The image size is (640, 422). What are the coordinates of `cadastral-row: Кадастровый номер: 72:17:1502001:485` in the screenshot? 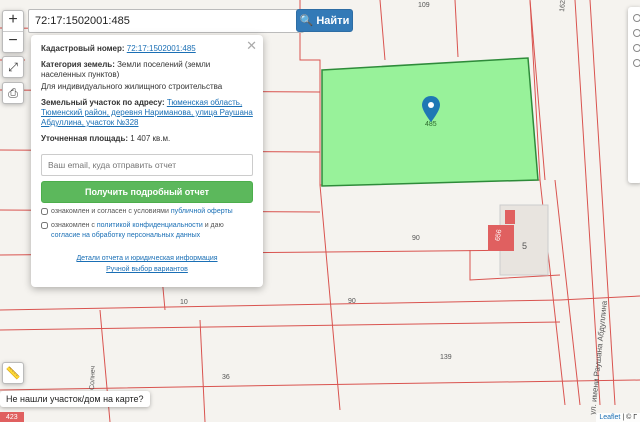 It's located at (147, 49).